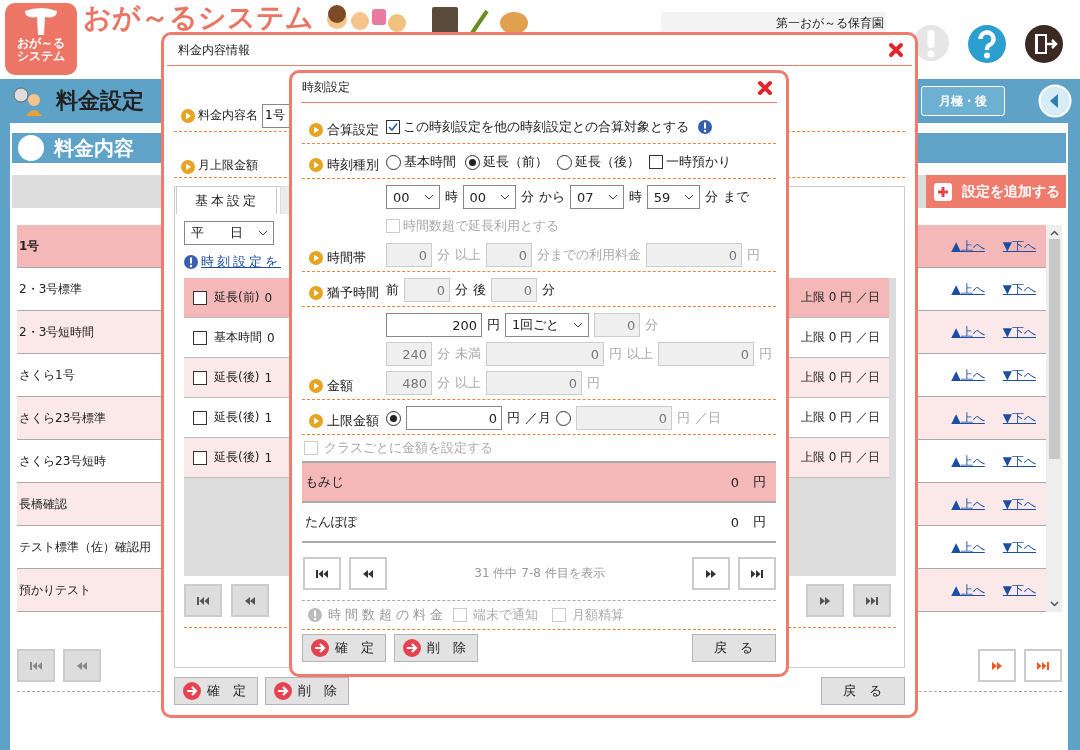 This screenshot has height=750, width=1080. I want to click on previous-page-button, so click(368, 573).